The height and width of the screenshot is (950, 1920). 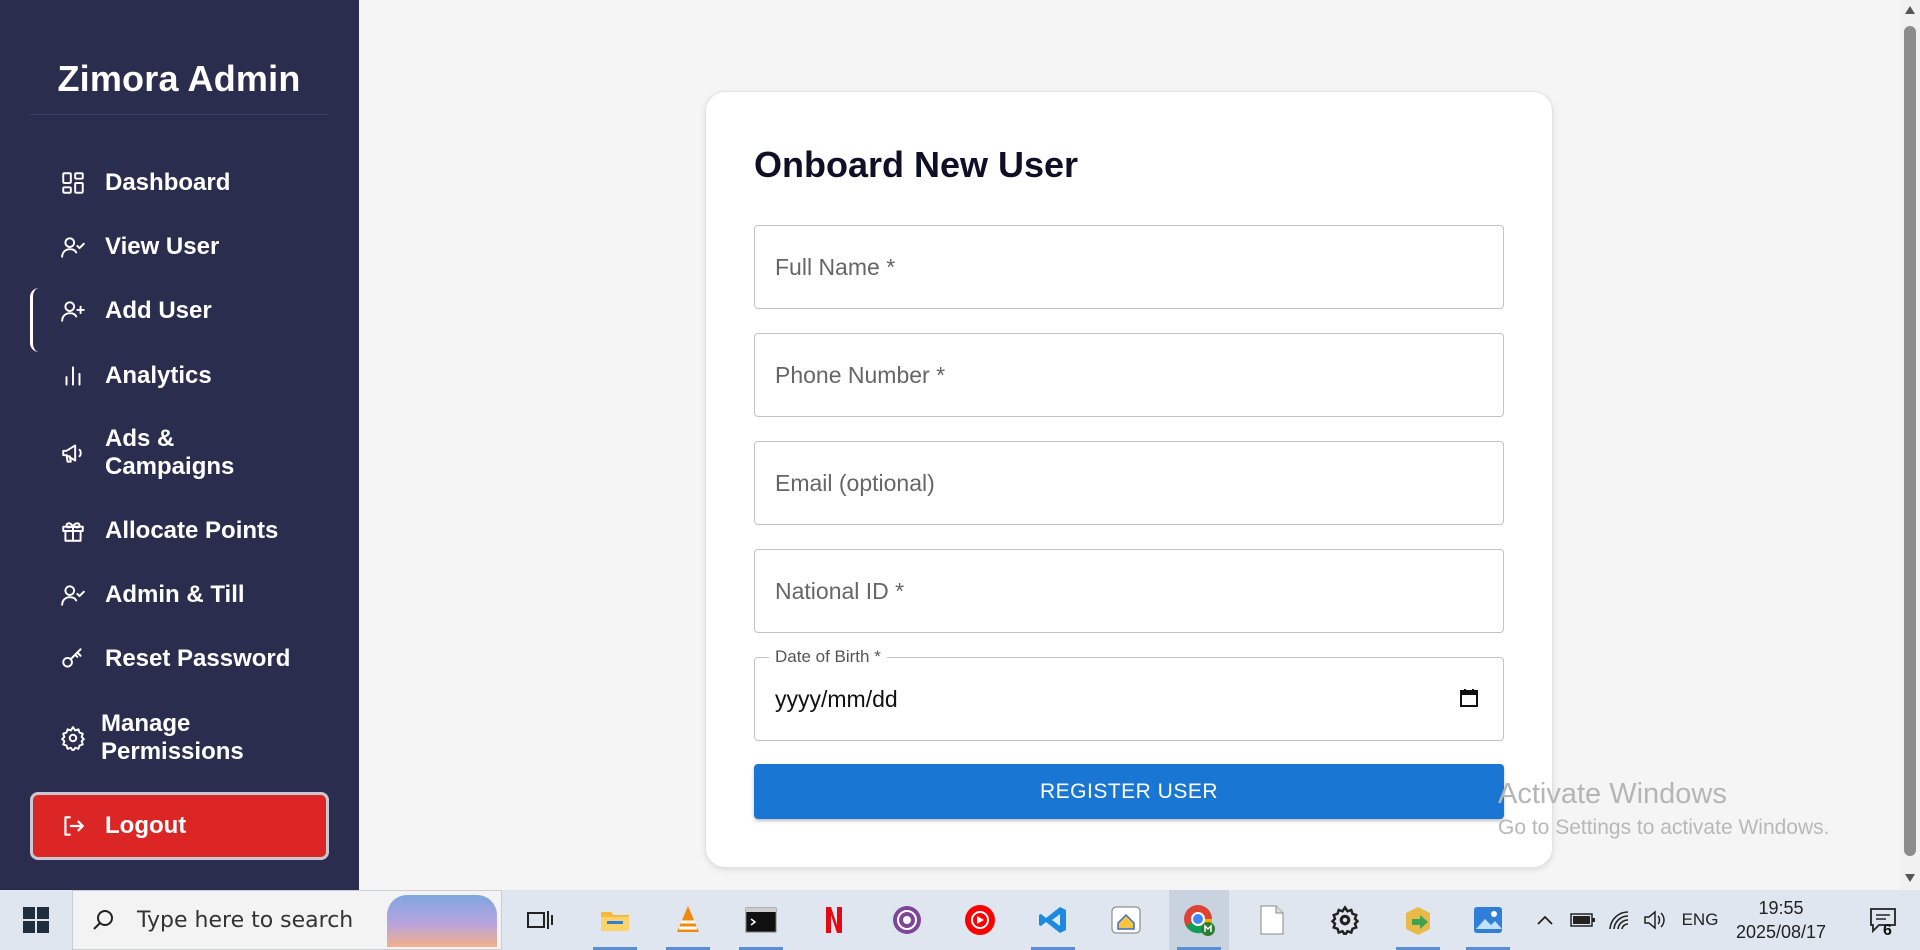 I want to click on sidebar-item-allocate-points: Allocate Points, so click(x=179, y=531).